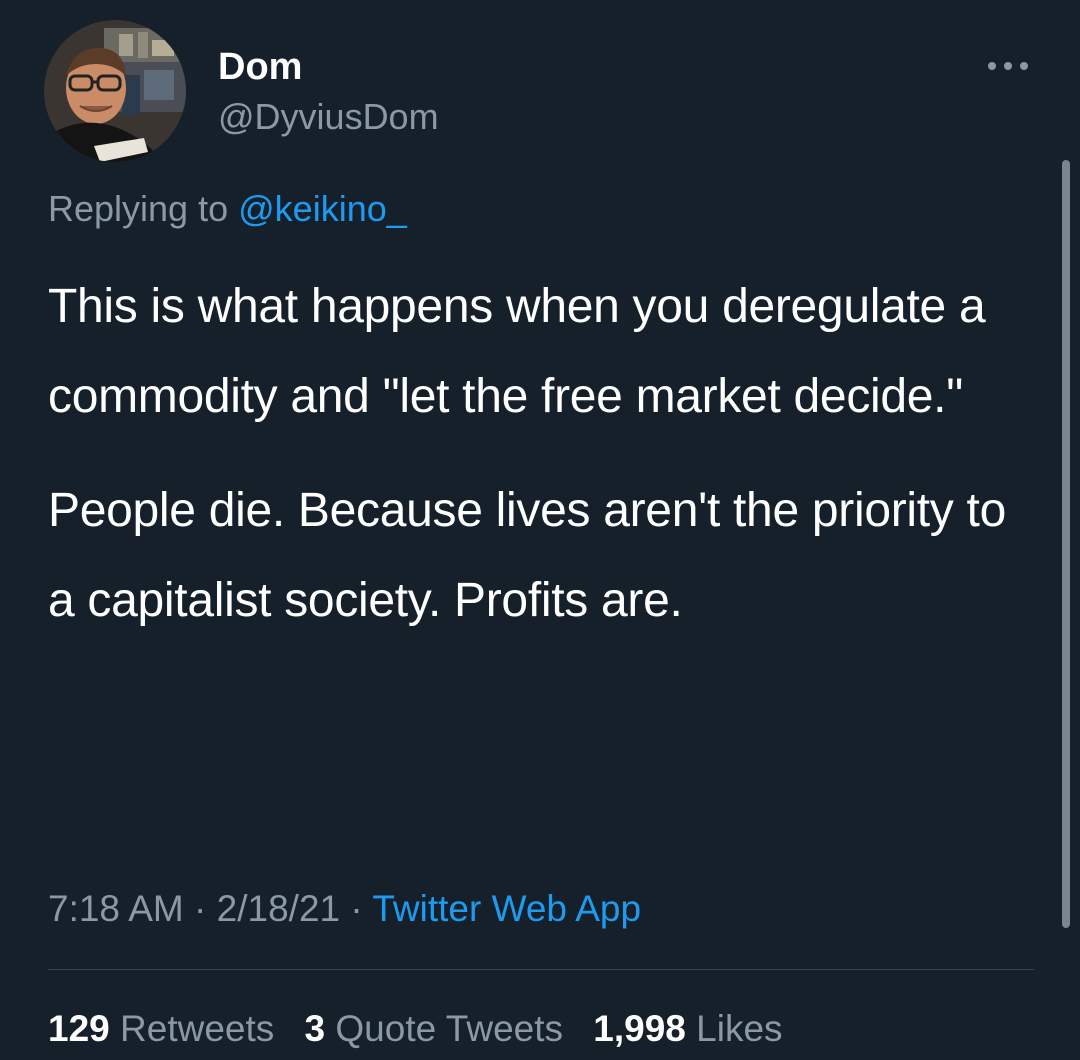 Image resolution: width=1080 pixels, height=1060 pixels. I want to click on engagement-stats: 129 Retweets 3 Quote Tweets 1,998 Likes, so click(425, 1029).